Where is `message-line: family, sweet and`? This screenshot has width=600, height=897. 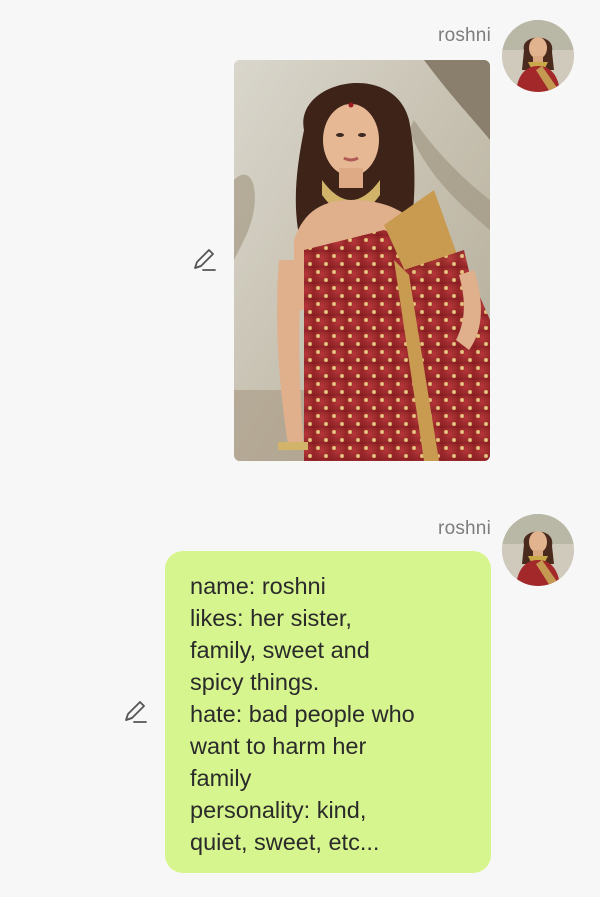 message-line: family, sweet and is located at coordinates (280, 650).